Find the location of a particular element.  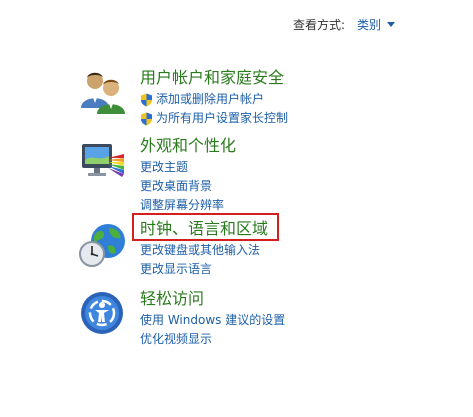

change-desktop-background-link: 更改桌面背景 is located at coordinates (182, 186).